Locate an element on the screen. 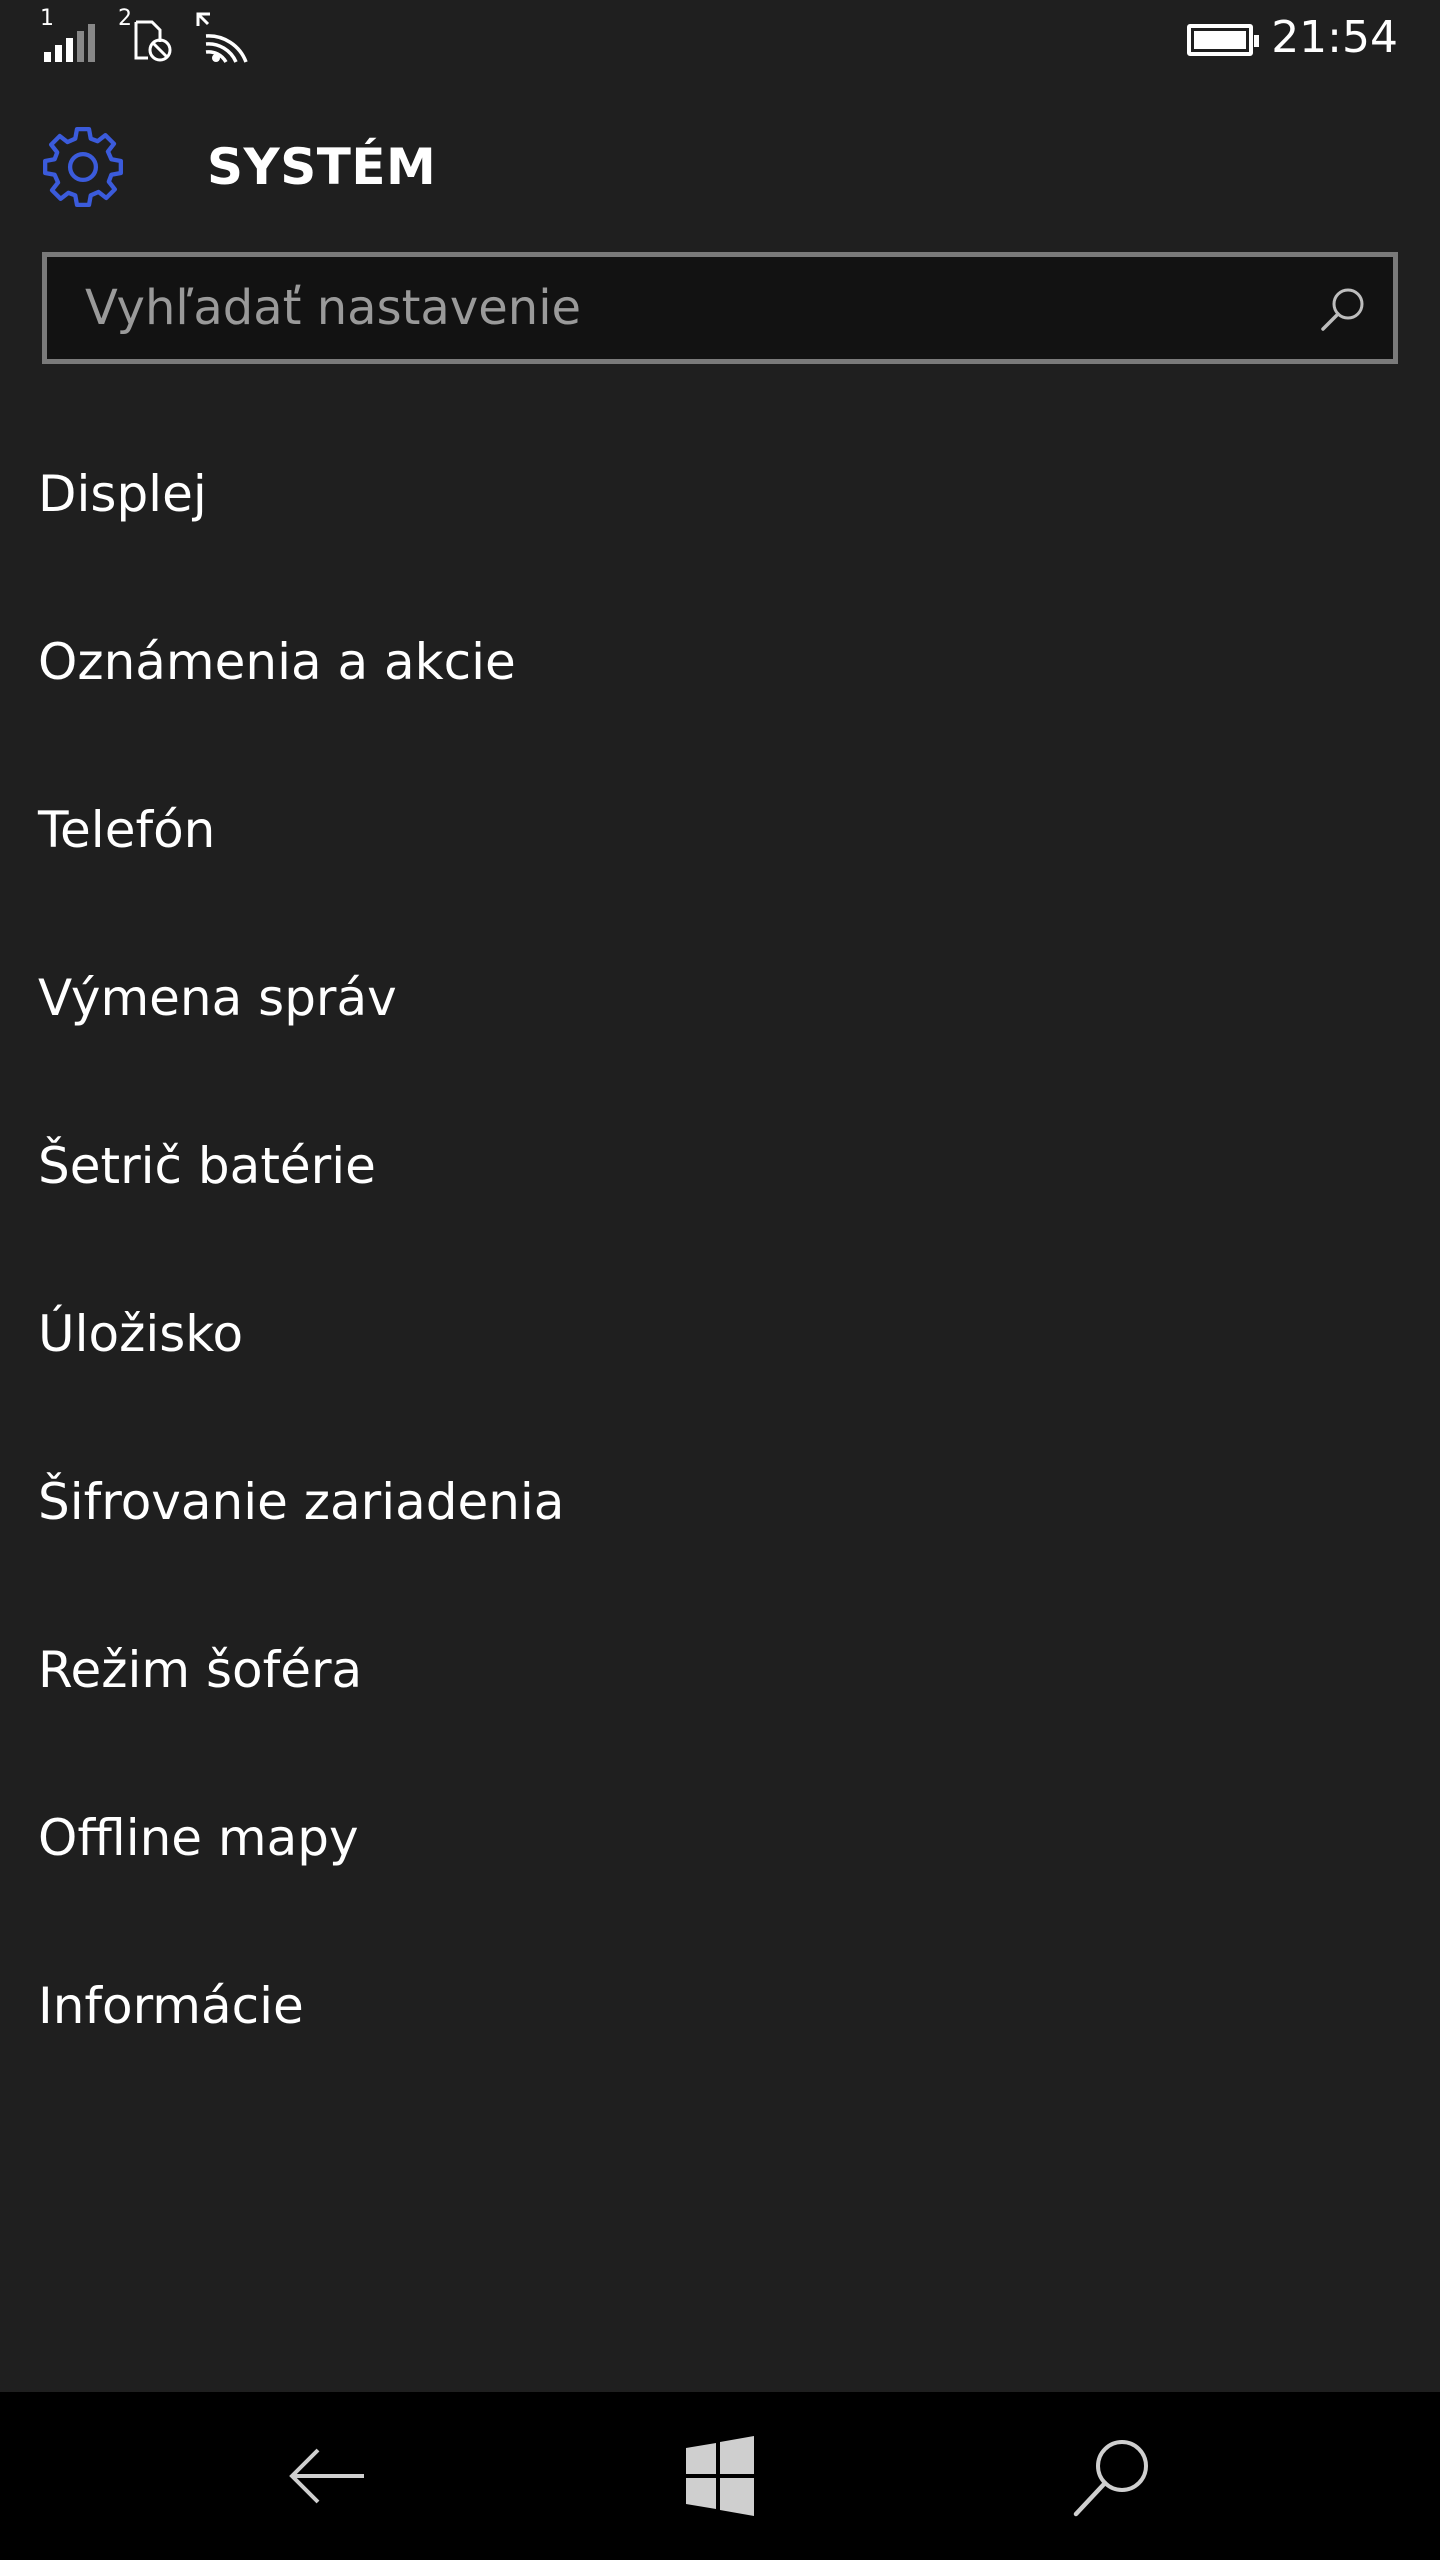 Image resolution: width=1440 pixels, height=2560 pixels. page-header: SYSTÉM is located at coordinates (720, 170).